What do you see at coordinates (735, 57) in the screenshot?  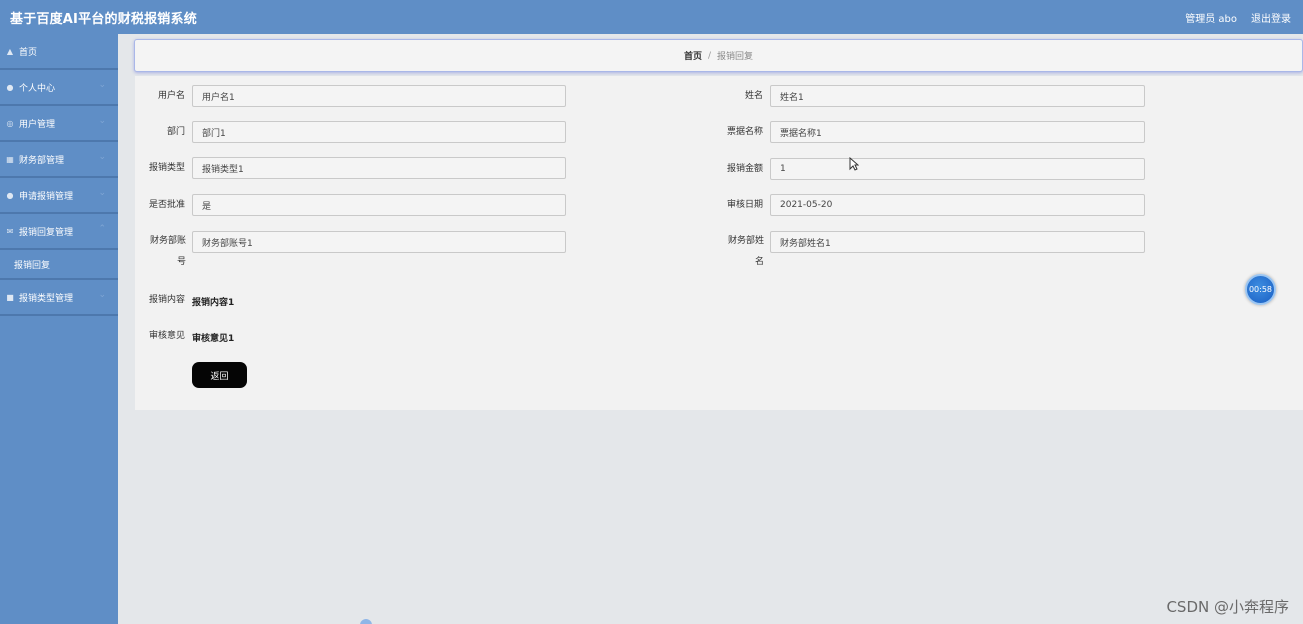 I see `breadcrumb-current: 报销回复` at bounding box center [735, 57].